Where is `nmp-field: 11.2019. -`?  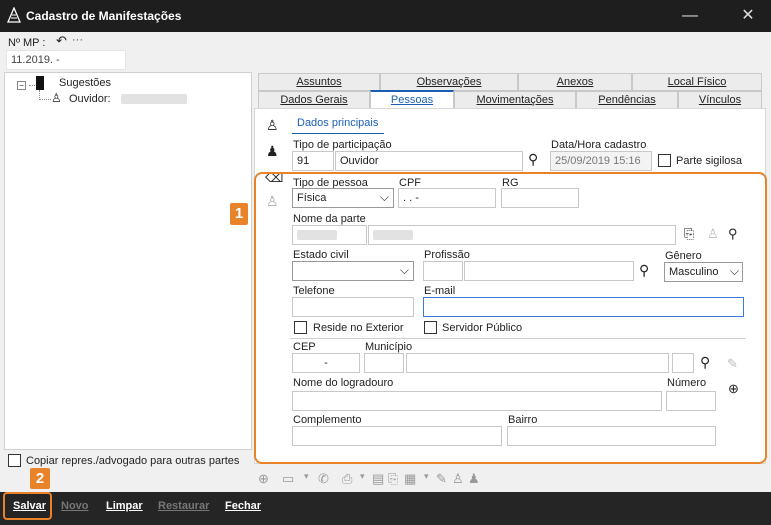
nmp-field: 11.2019. - is located at coordinates (66, 60).